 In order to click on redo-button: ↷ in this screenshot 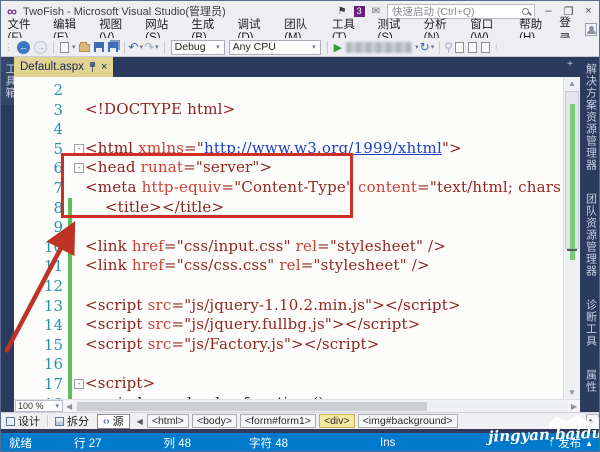, I will do `click(149, 47)`.